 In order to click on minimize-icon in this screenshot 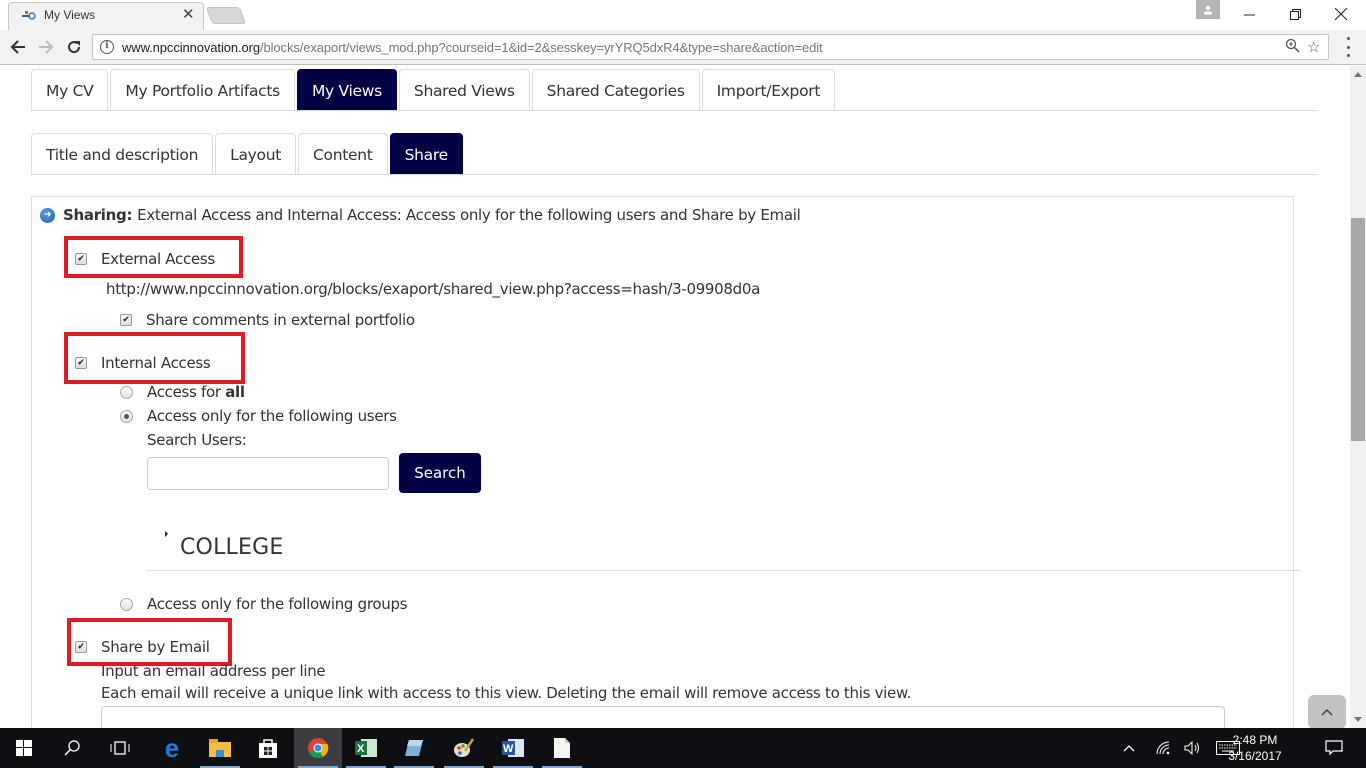, I will do `click(1249, 14)`.